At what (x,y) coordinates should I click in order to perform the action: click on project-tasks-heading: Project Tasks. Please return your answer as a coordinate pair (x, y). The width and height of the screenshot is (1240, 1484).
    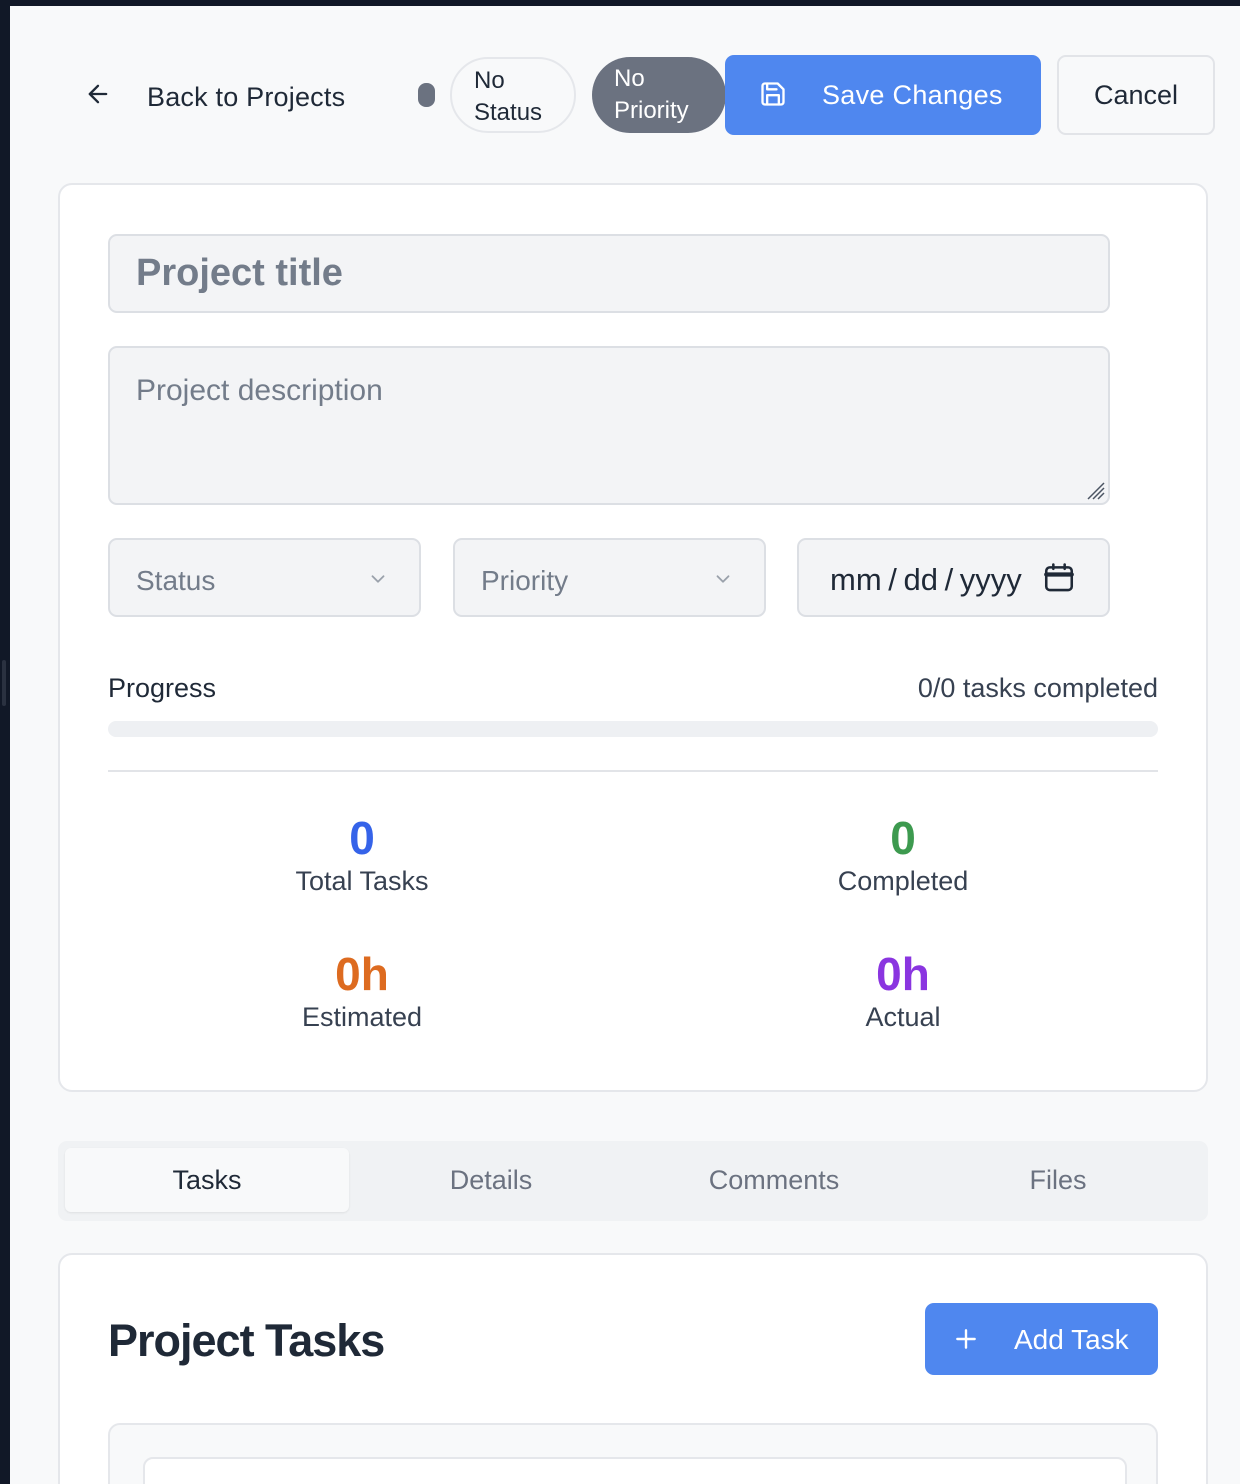
    Looking at the image, I should click on (246, 1340).